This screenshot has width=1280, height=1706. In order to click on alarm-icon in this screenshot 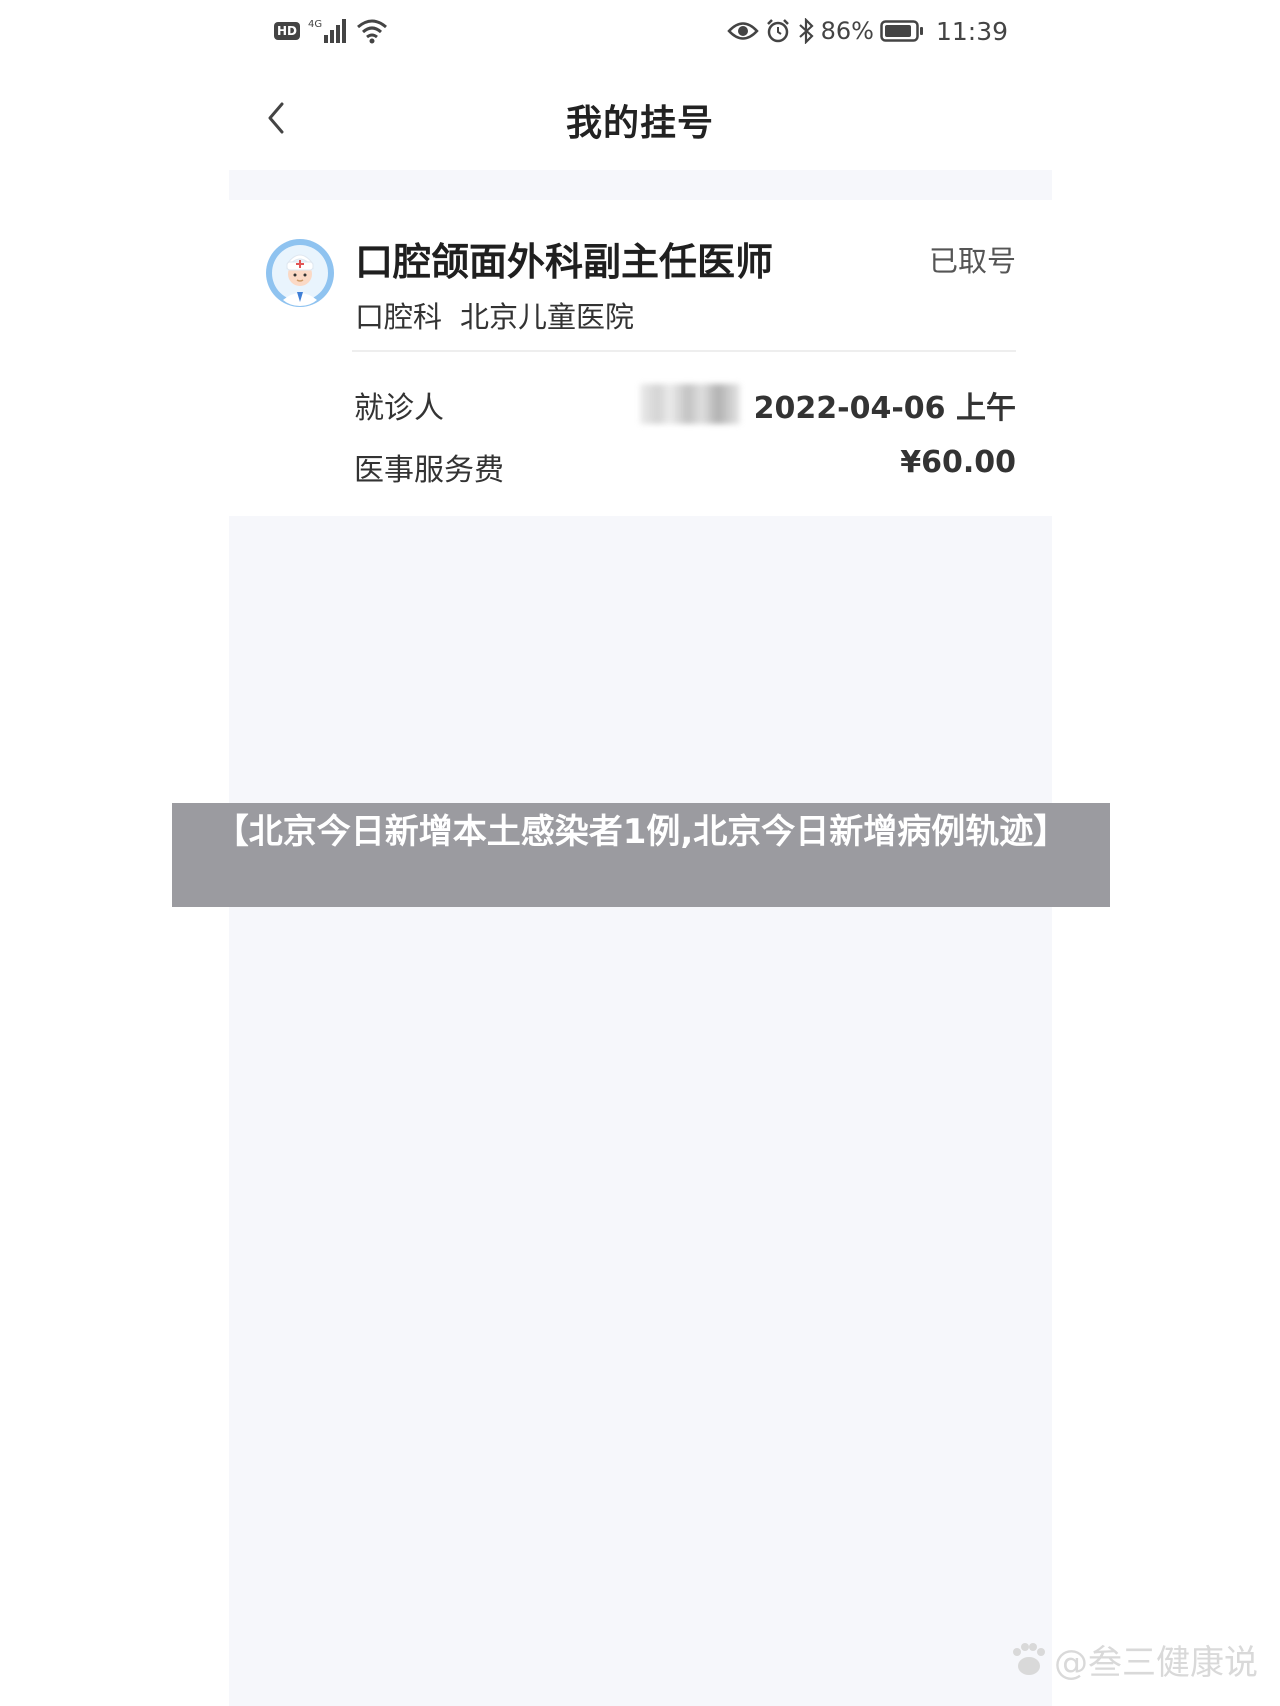, I will do `click(778, 31)`.